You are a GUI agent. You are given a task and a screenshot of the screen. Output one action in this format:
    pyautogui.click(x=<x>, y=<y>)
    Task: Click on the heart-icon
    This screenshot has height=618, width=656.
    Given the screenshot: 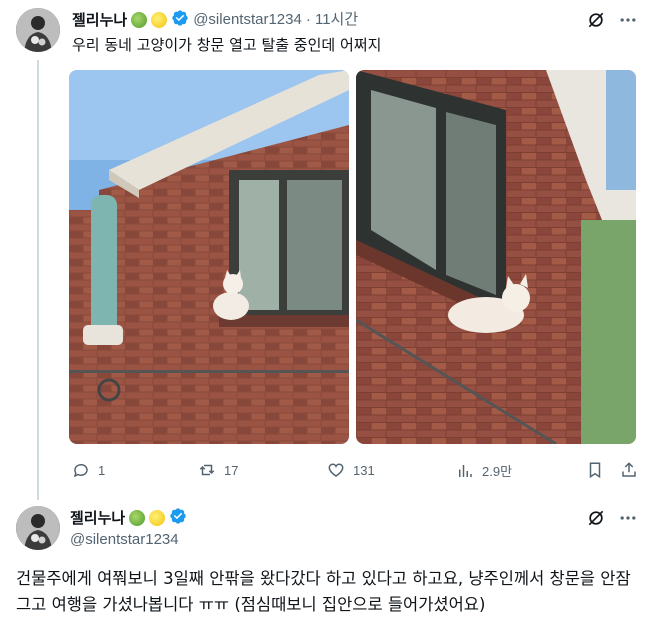 What is the action you would take?
    pyautogui.click(x=336, y=470)
    